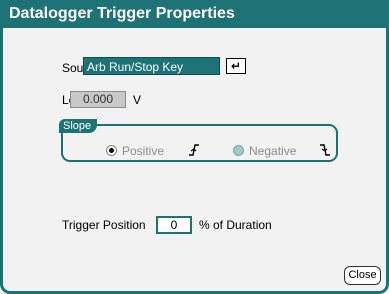  What do you see at coordinates (143, 151) in the screenshot?
I see `slope-positive-label: Positive` at bounding box center [143, 151].